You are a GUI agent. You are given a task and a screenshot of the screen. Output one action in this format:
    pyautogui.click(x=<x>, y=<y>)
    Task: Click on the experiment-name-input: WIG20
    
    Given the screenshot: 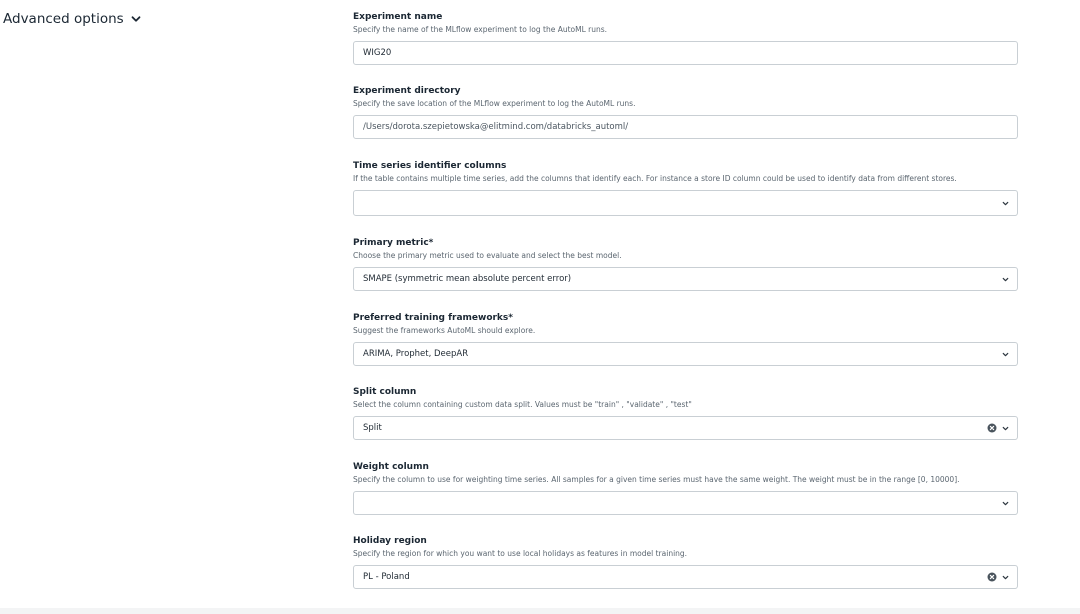 What is the action you would take?
    pyautogui.click(x=685, y=53)
    